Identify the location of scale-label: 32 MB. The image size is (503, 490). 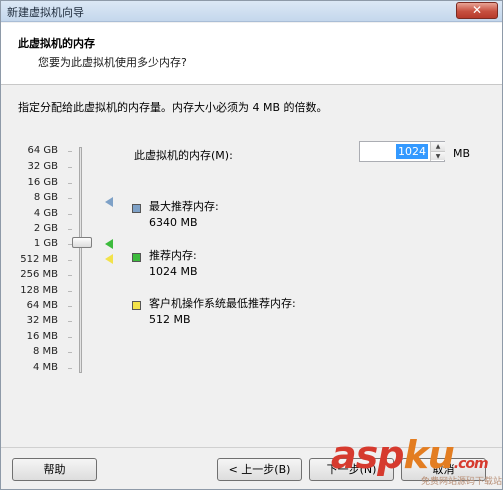
(42, 320).